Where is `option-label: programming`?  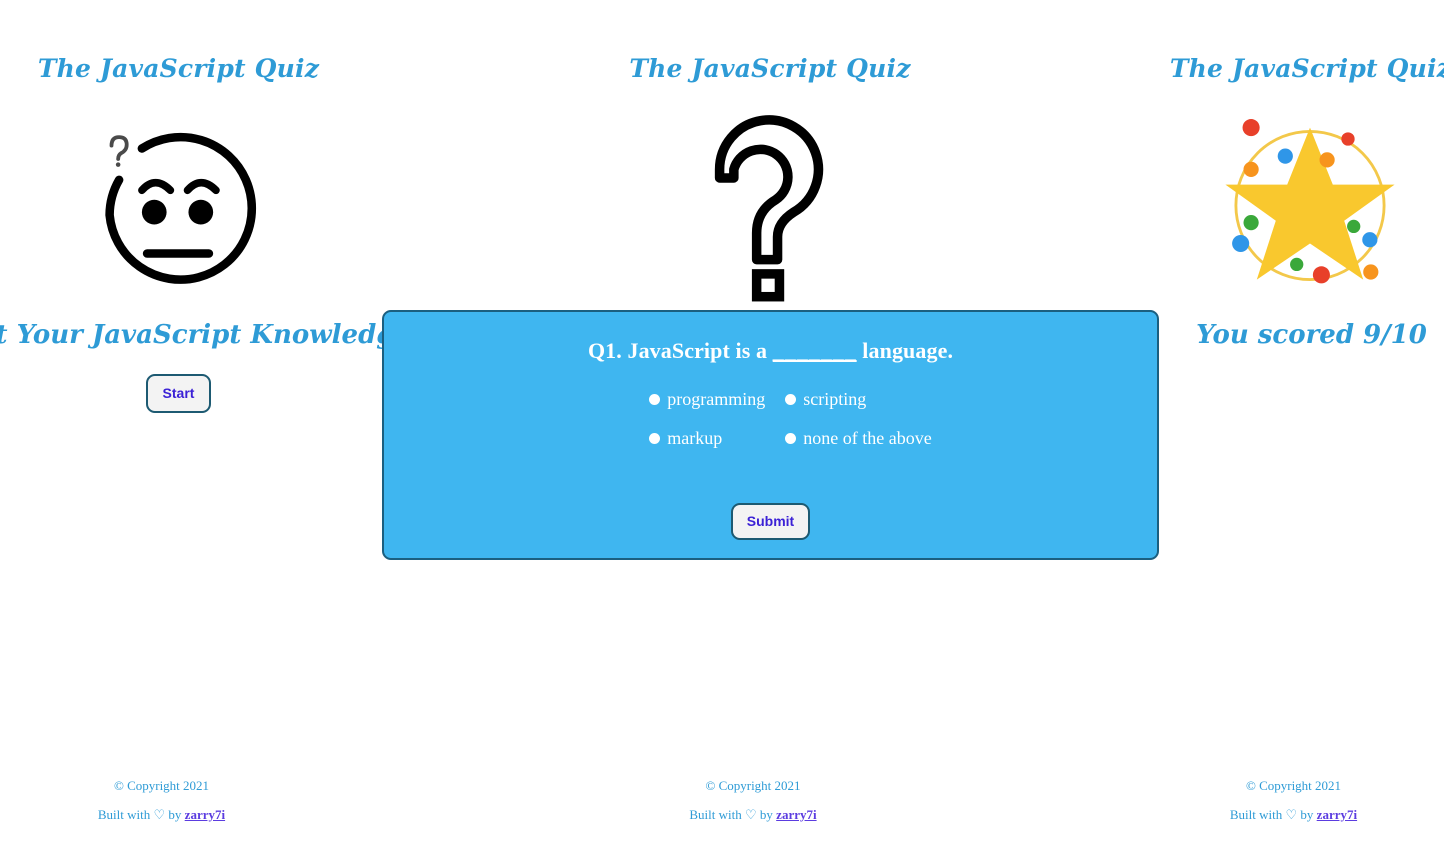
option-label: programming is located at coordinates (716, 399).